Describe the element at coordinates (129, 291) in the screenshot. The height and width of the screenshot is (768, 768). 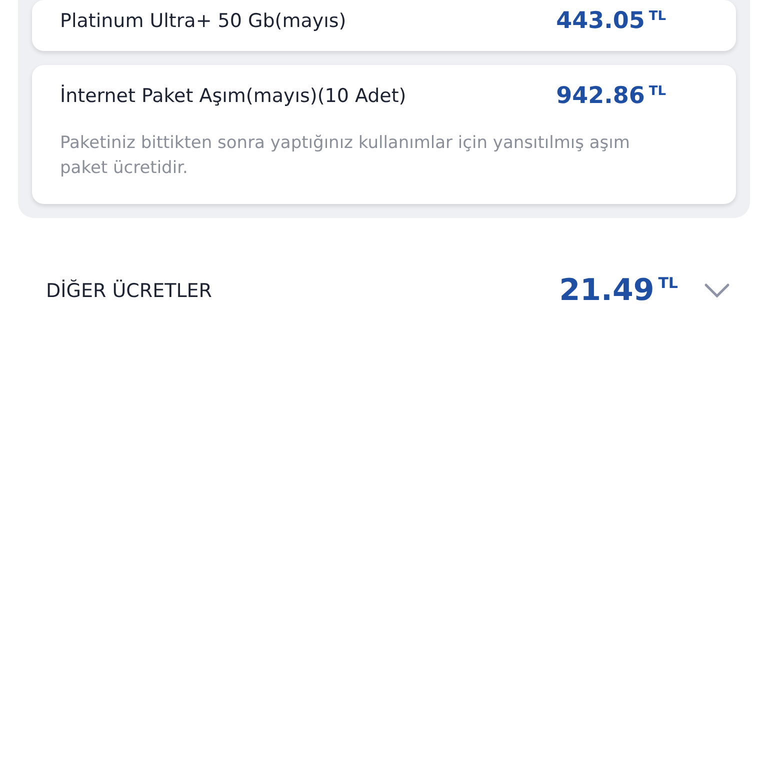
I see `other-fees-label: DİĞER ÜCRETLER` at that location.